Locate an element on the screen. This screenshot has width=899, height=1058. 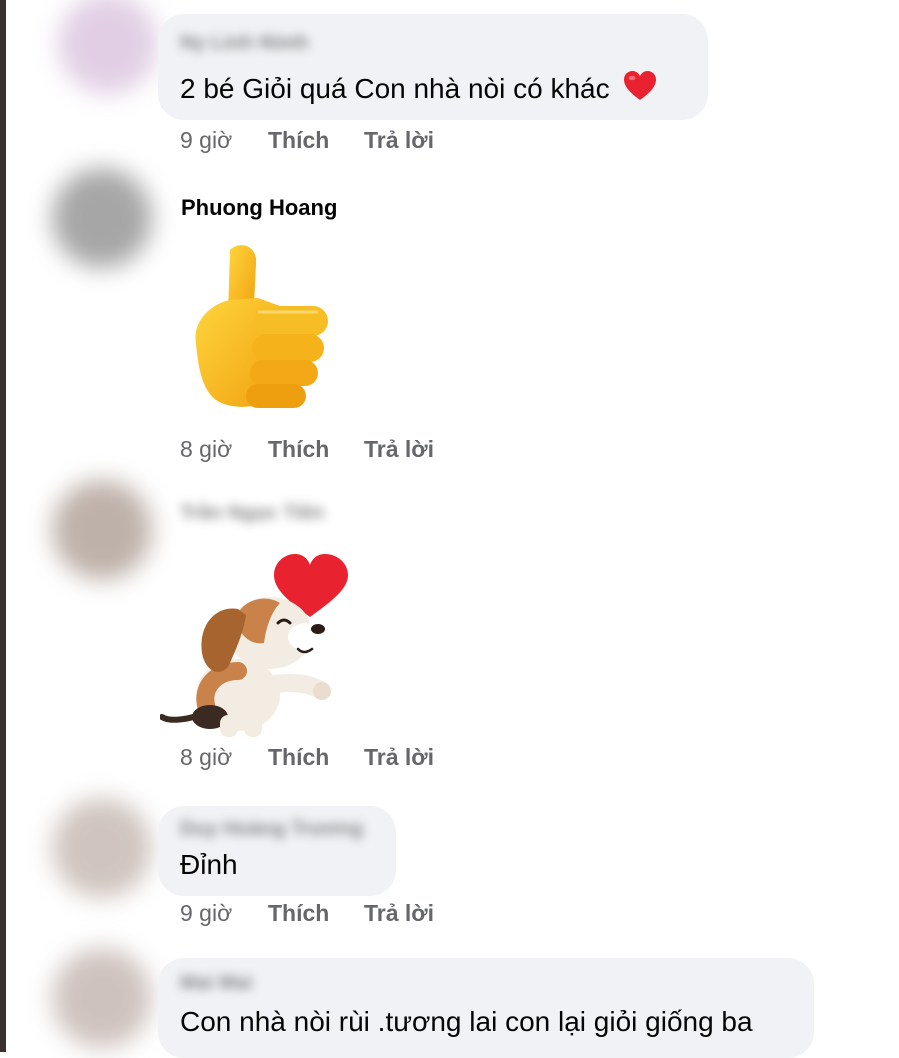
comment-text: Đỉnh is located at coordinates (209, 864).